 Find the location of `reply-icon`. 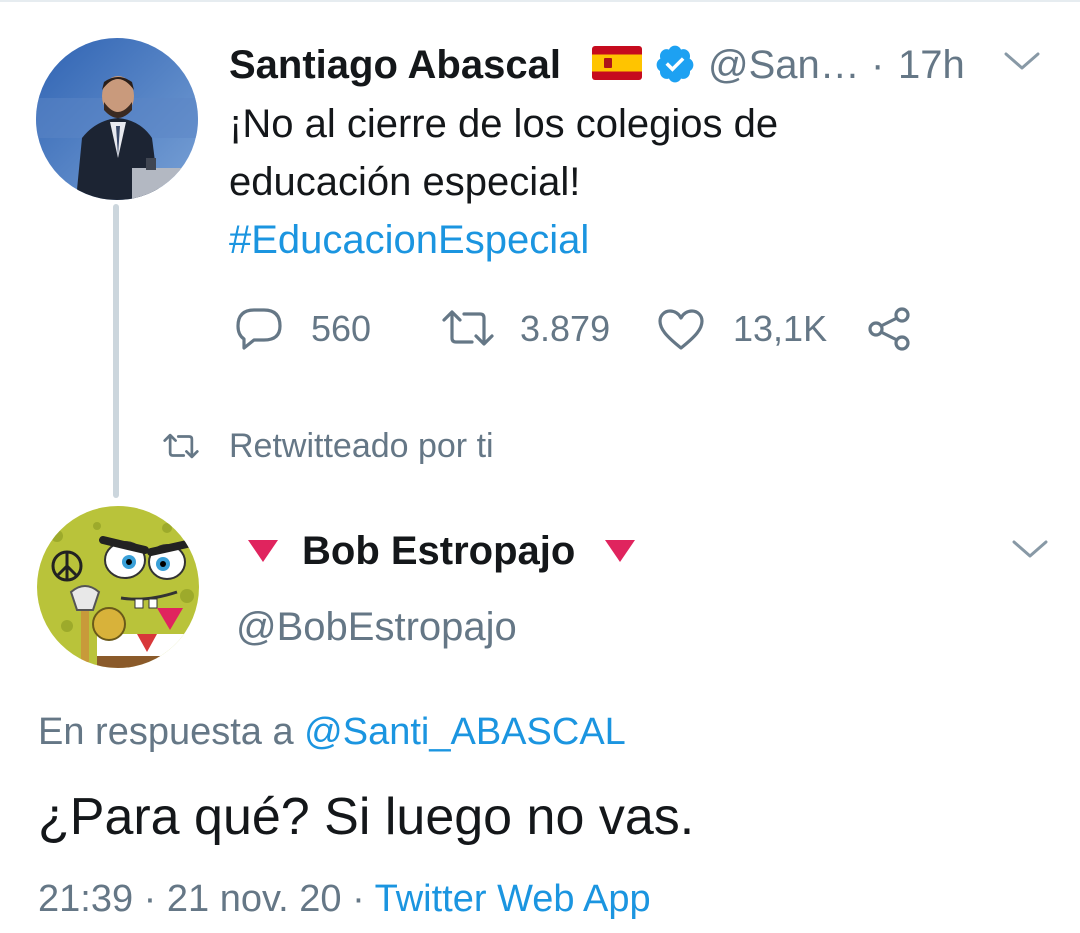

reply-icon is located at coordinates (259, 329).